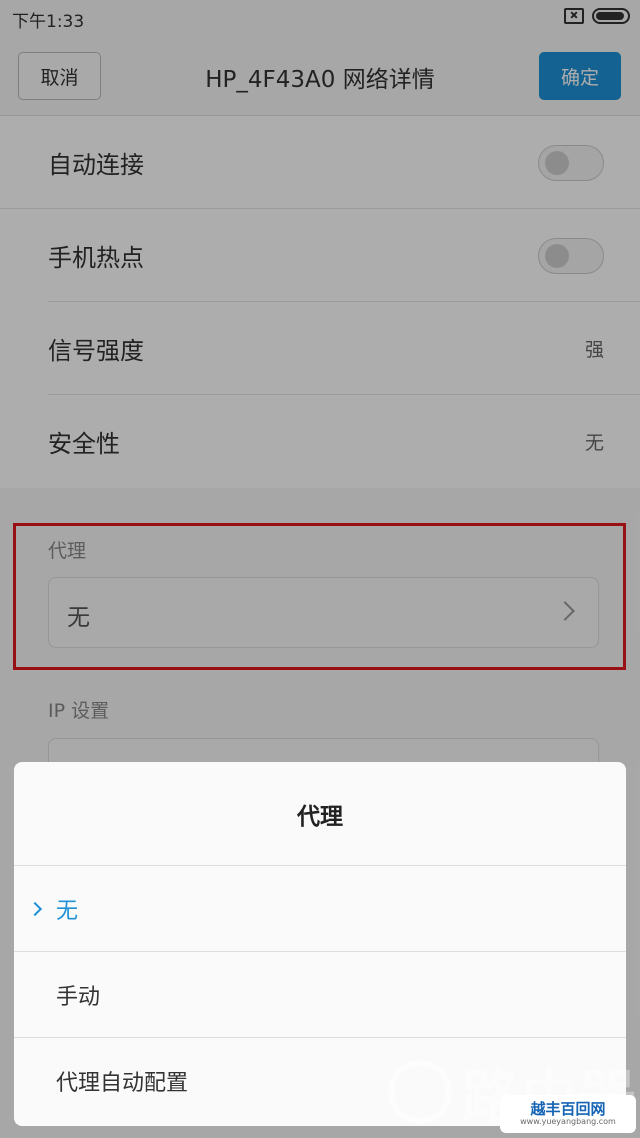  I want to click on watermark-badge: 越丰百回网 www.yueyangbang.com, so click(568, 1114).